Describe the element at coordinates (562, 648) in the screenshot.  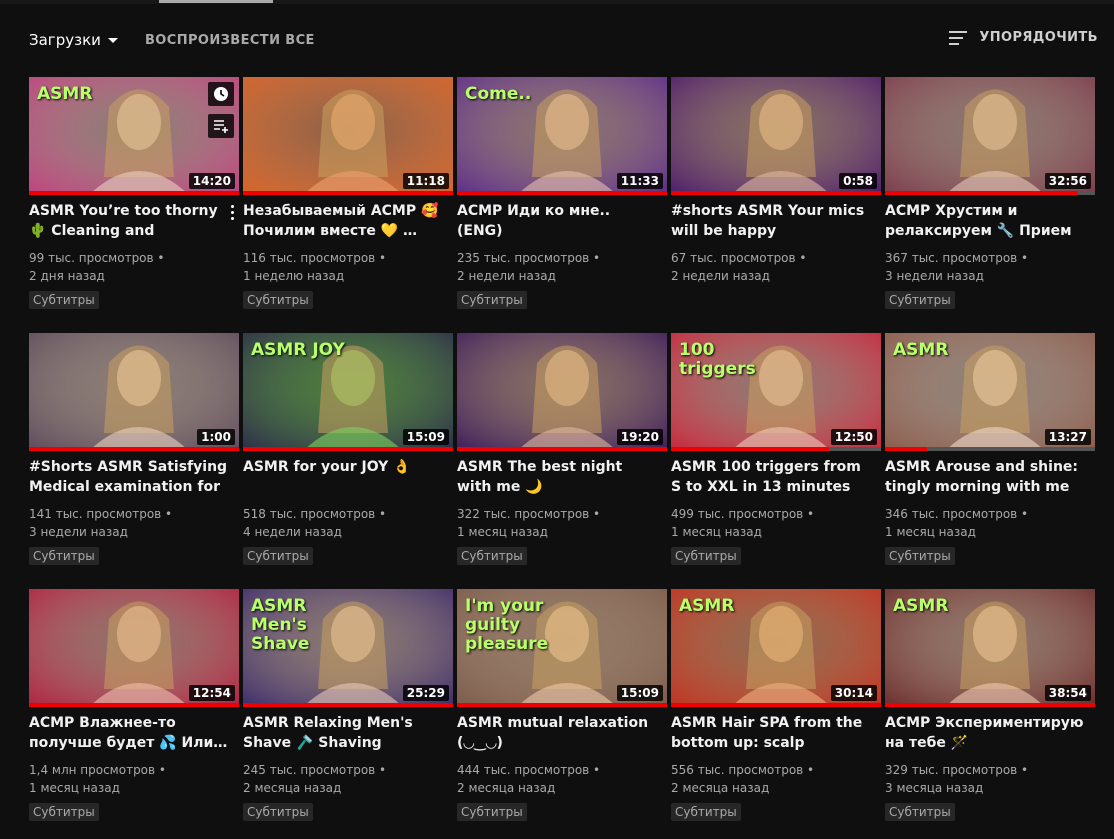
I see `video-thumbnail: I'm your guilty pleasure 15:09` at that location.